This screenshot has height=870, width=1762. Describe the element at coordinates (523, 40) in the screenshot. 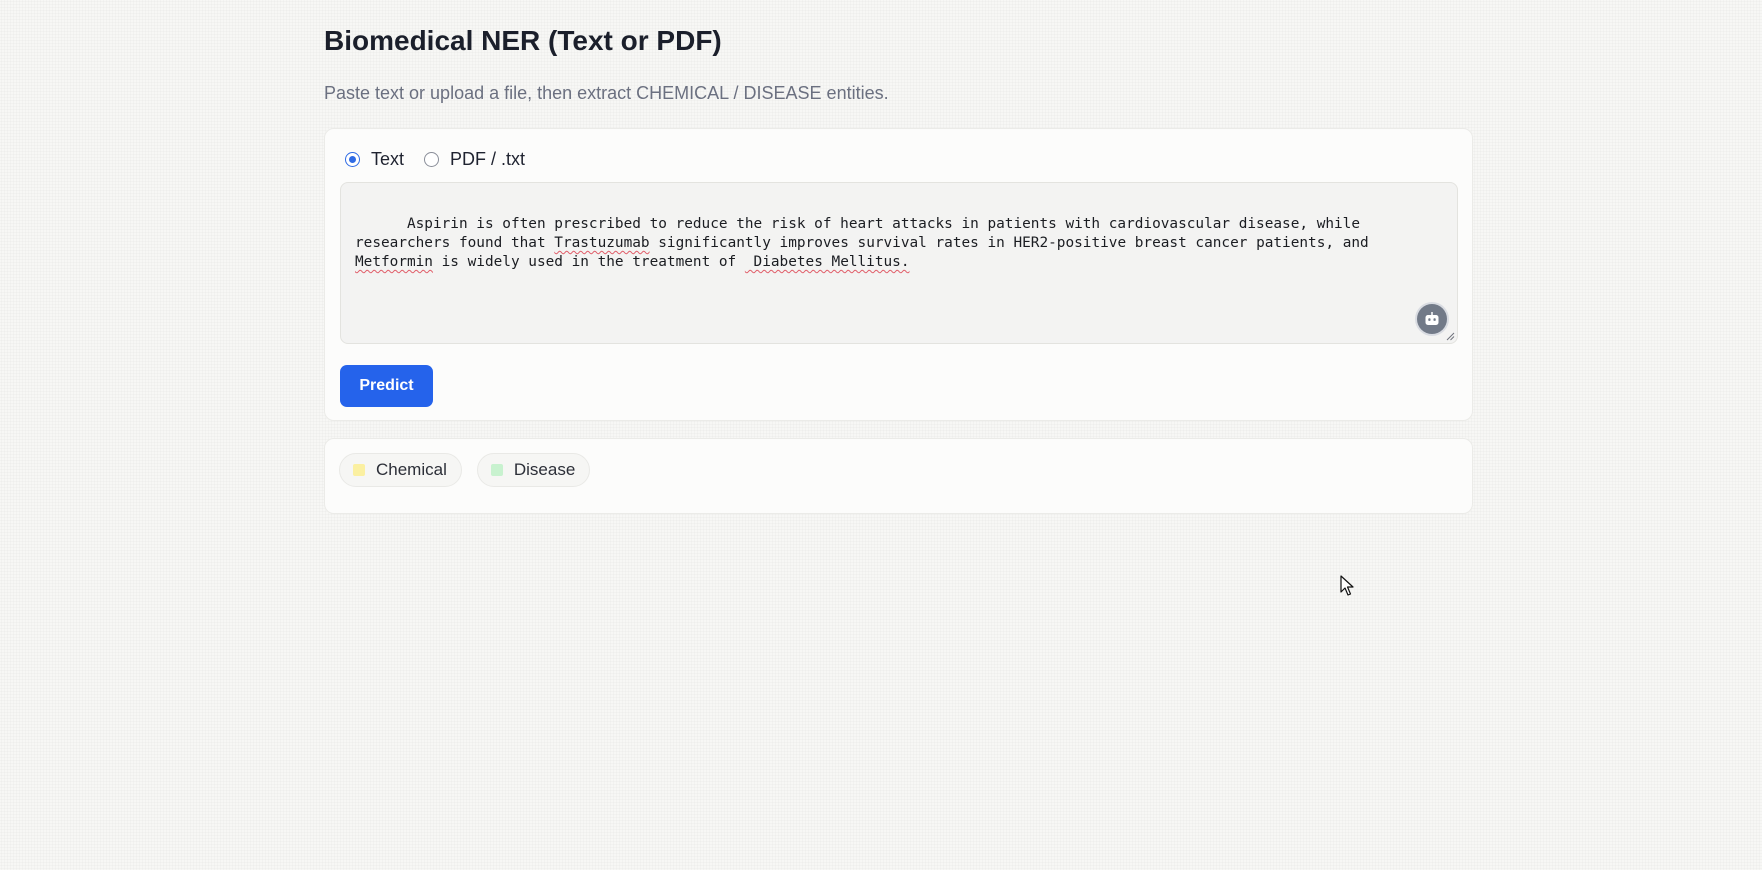

I see `page-title: Biomedical NER (Text or PDF)` at that location.